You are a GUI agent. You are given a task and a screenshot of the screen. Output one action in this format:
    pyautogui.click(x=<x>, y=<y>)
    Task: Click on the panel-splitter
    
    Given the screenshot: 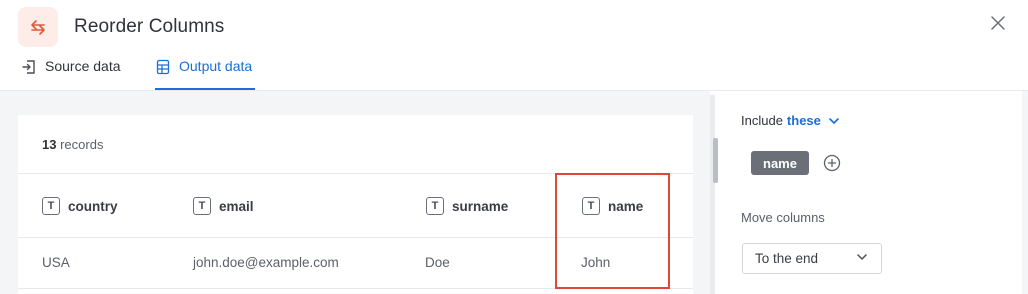 What is the action you would take?
    pyautogui.click(x=712, y=194)
    